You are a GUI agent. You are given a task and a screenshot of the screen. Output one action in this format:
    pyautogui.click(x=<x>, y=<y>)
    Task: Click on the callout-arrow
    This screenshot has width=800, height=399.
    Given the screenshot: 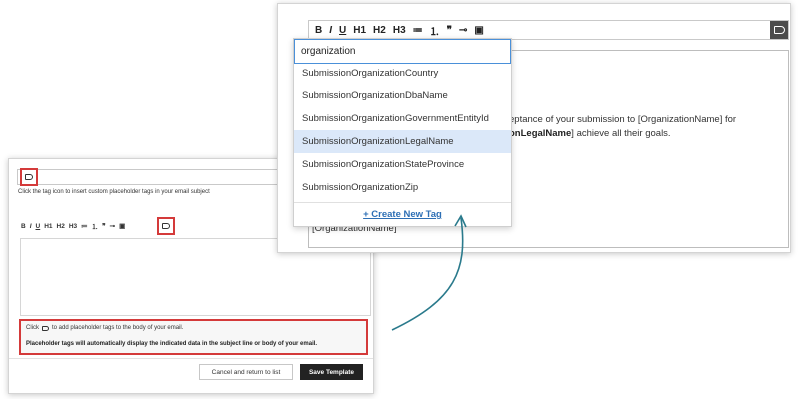 What is the action you would take?
    pyautogui.click(x=429, y=272)
    